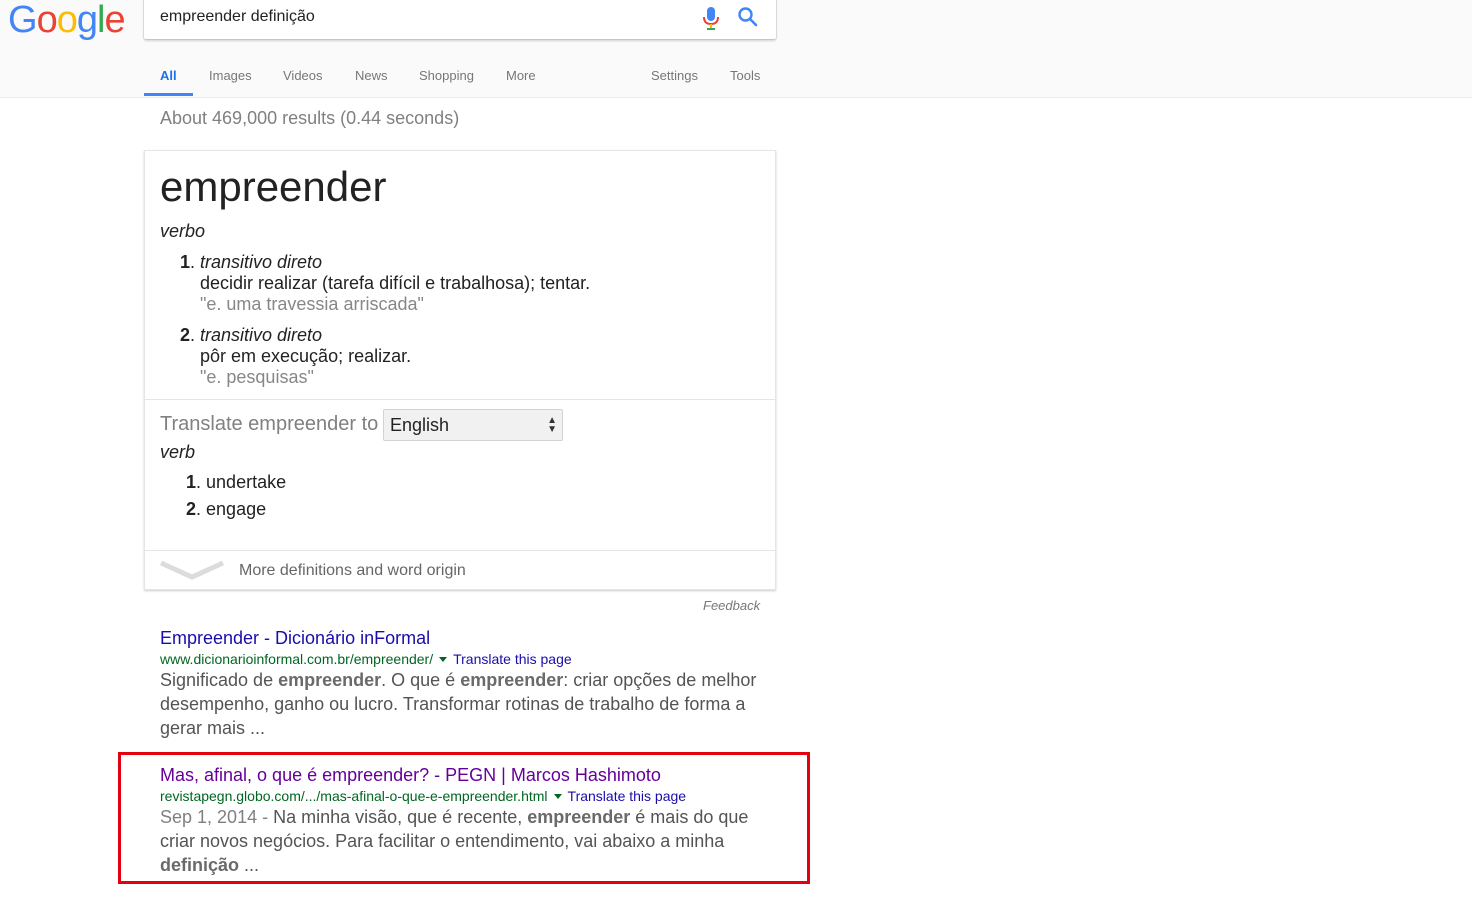 This screenshot has width=1472, height=899. I want to click on active-tab-indicator, so click(168, 94).